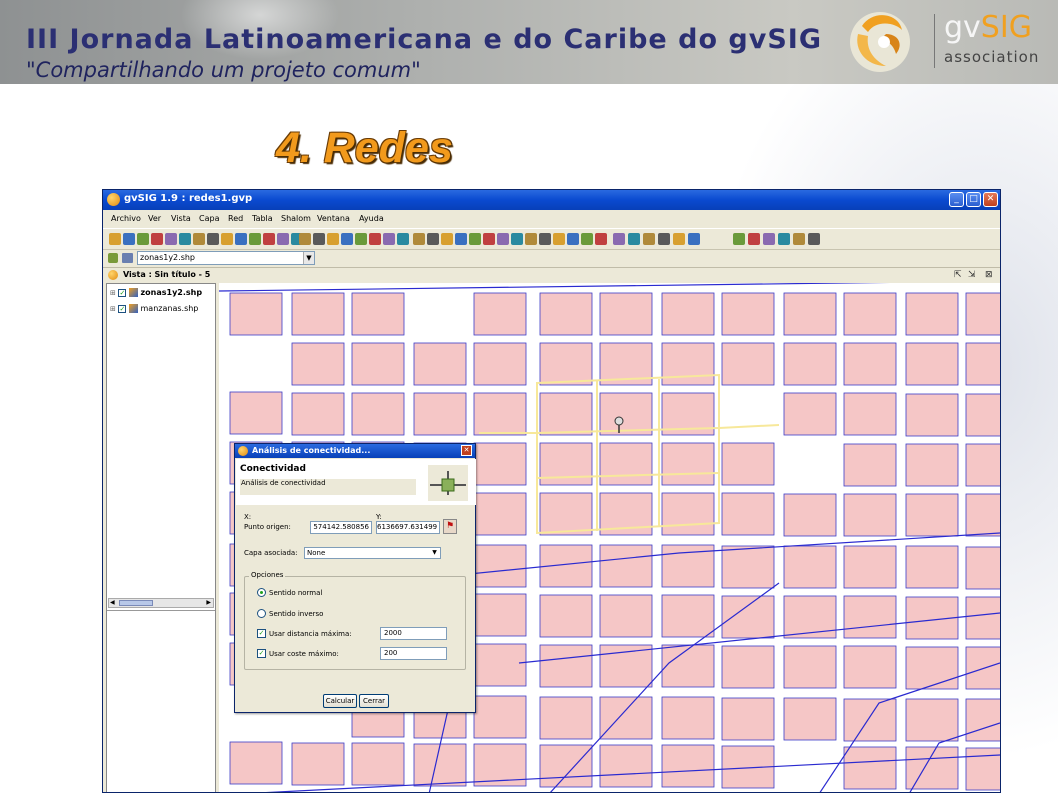 The image size is (1058, 793). What do you see at coordinates (466, 450) in the screenshot?
I see `dialog-close-icon: ✕` at bounding box center [466, 450].